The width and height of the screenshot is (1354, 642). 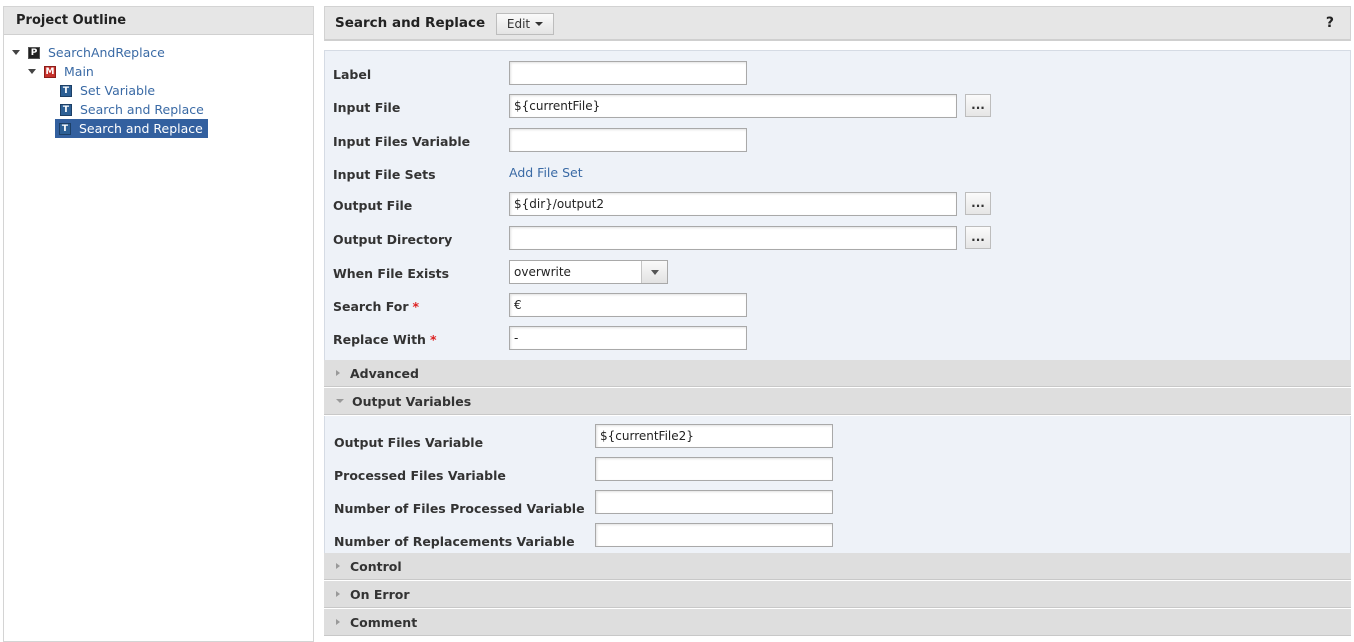 I want to click on edit-menu-button: Edit, so click(x=525, y=24).